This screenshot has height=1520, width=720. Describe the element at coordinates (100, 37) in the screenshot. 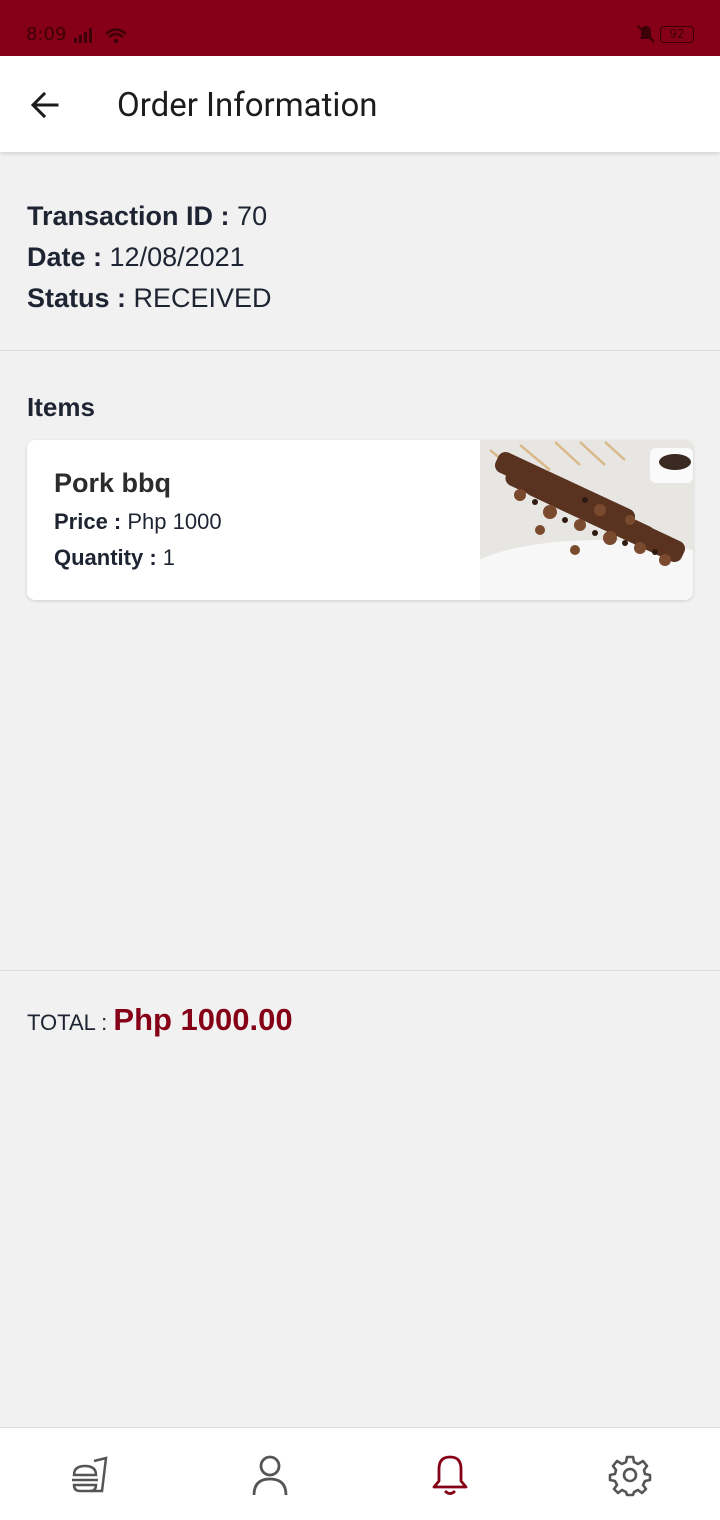

I see `signal-wifi-icon` at that location.